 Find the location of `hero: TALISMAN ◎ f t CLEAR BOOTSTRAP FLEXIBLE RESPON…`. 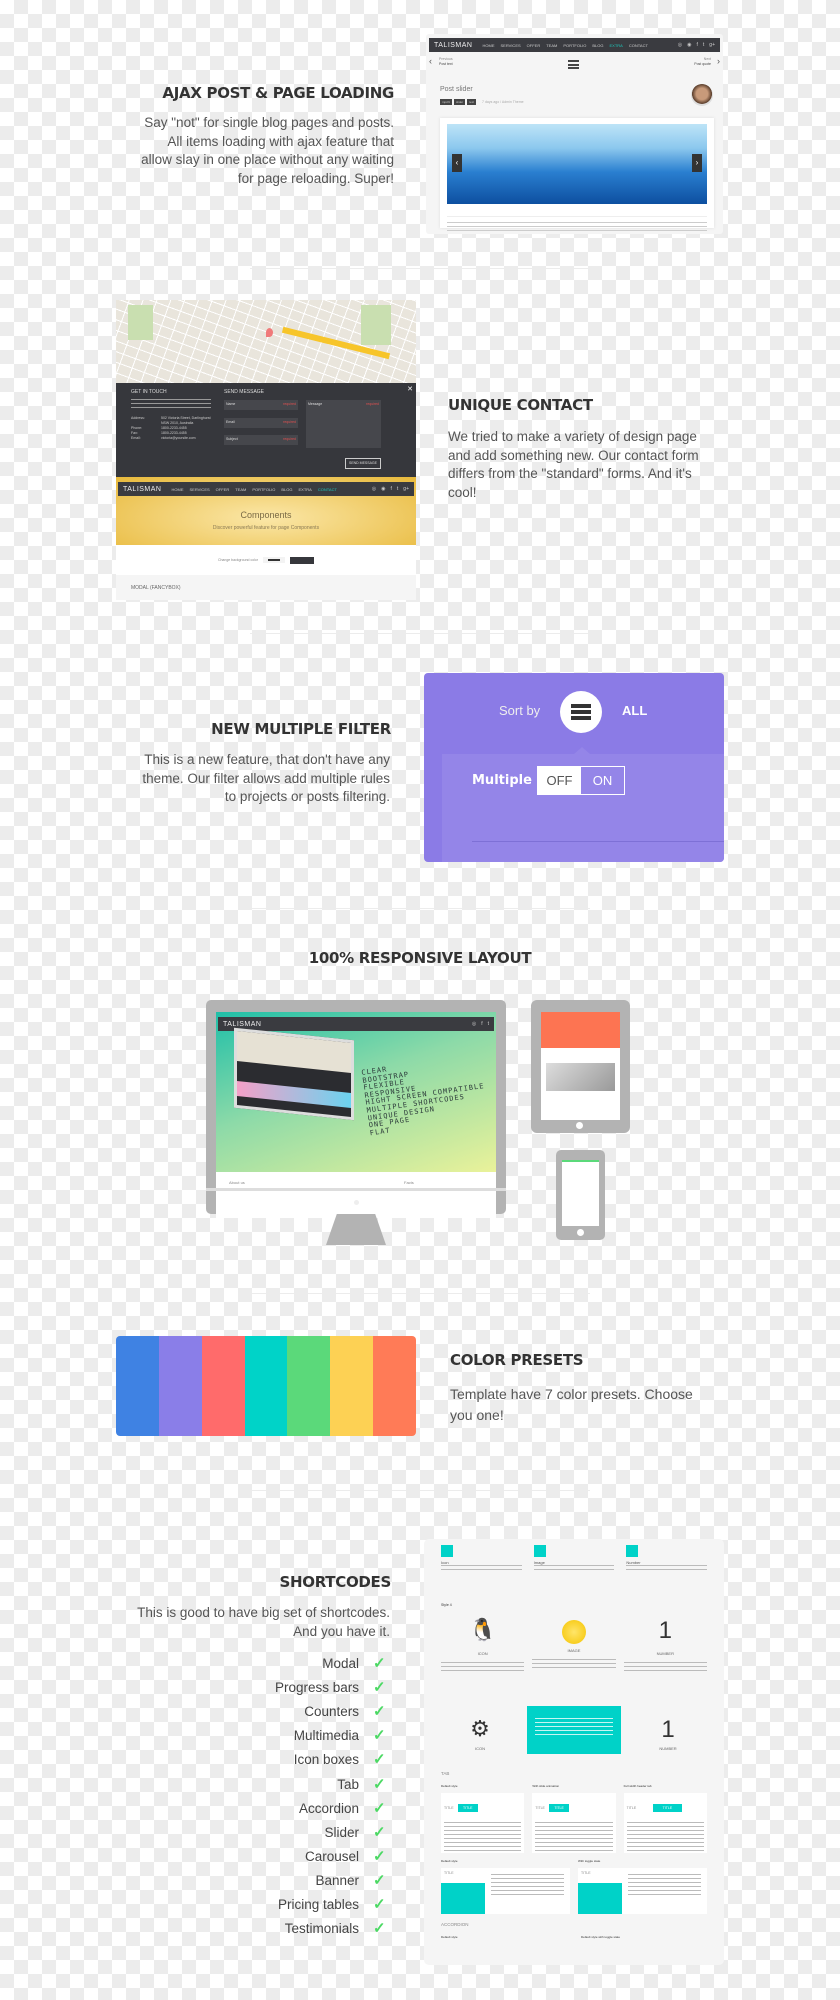

hero: TALISMAN ◎ f t CLEAR BOOTSTRAP FLEXIBLE RESPON… is located at coordinates (356, 1092).